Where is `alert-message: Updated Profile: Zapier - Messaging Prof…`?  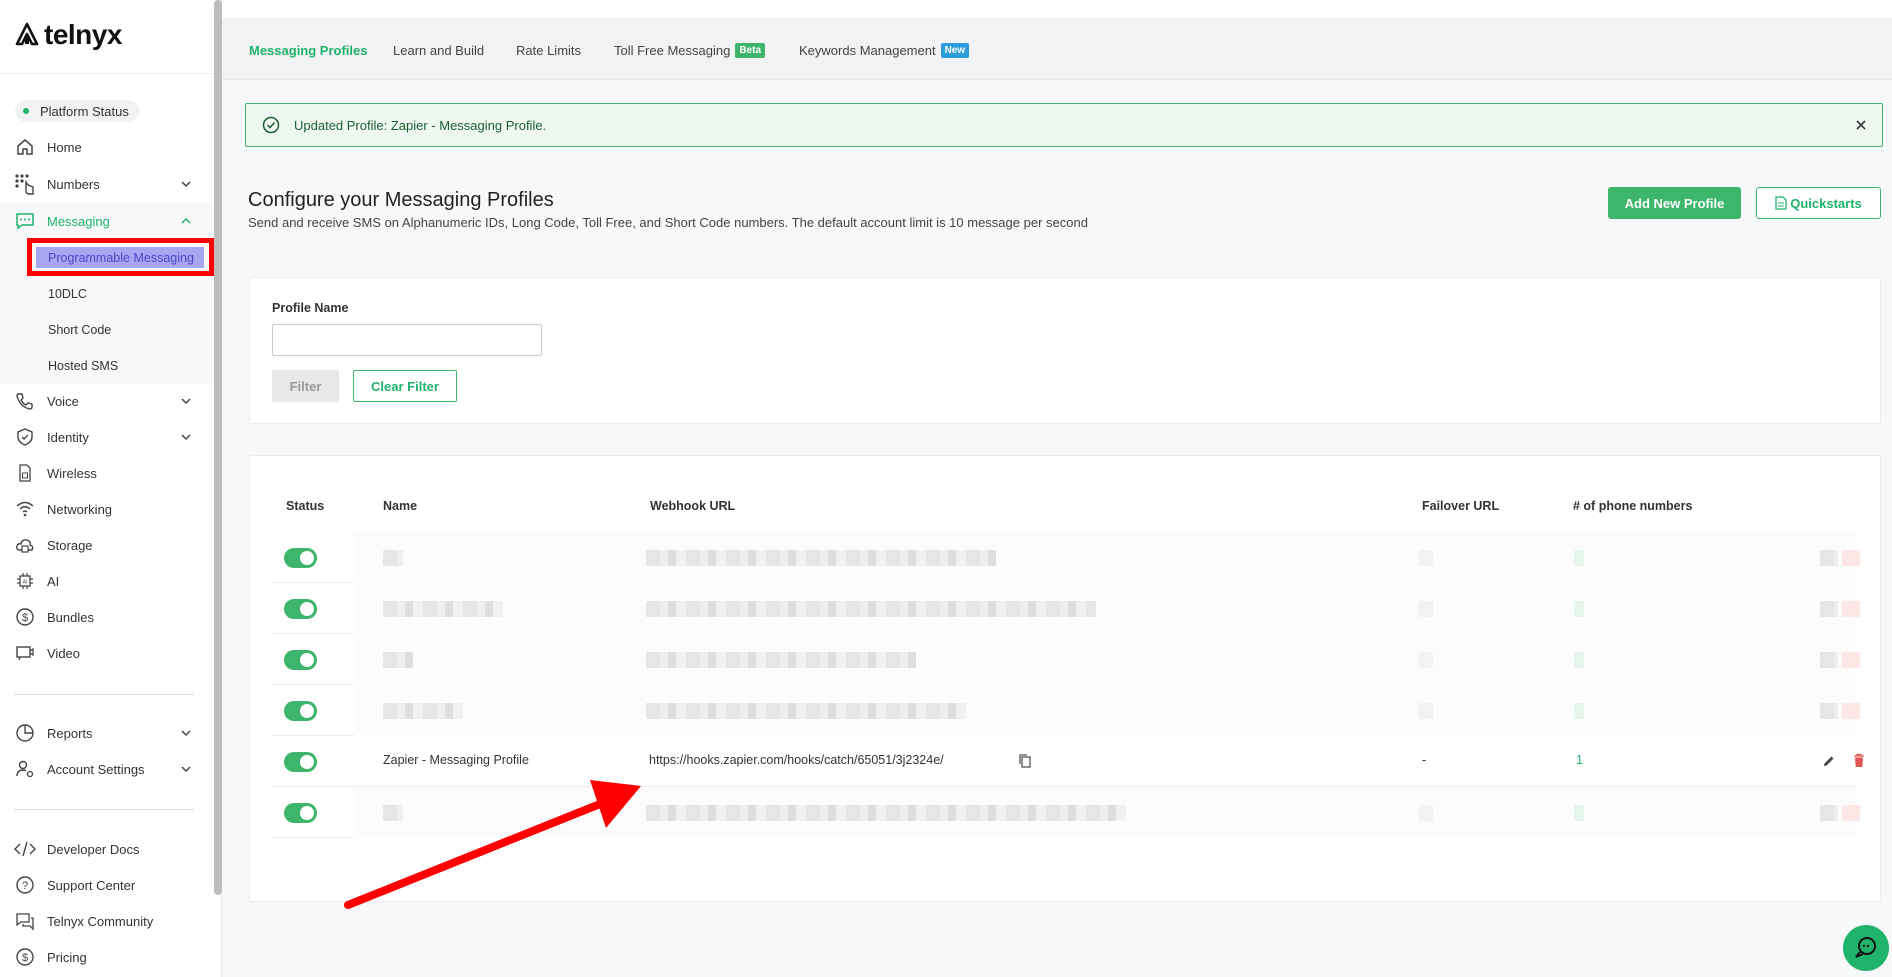
alert-message: Updated Profile: Zapier - Messaging Prof… is located at coordinates (420, 125).